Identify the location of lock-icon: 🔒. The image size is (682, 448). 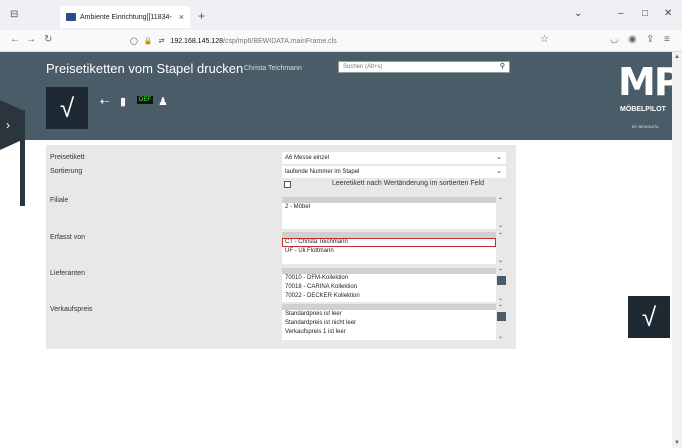
(148, 41).